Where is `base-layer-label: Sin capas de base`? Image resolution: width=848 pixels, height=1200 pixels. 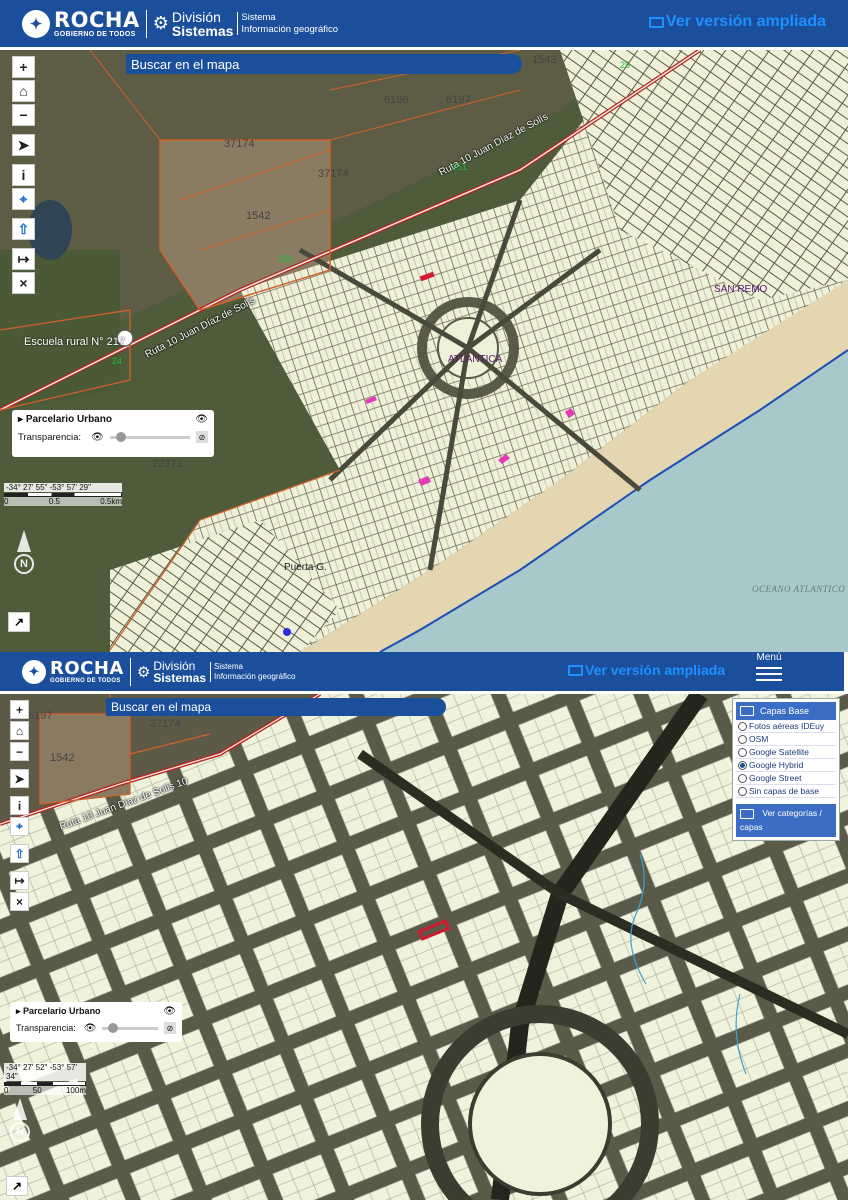
base-layer-label: Sin capas de base is located at coordinates (784, 791).